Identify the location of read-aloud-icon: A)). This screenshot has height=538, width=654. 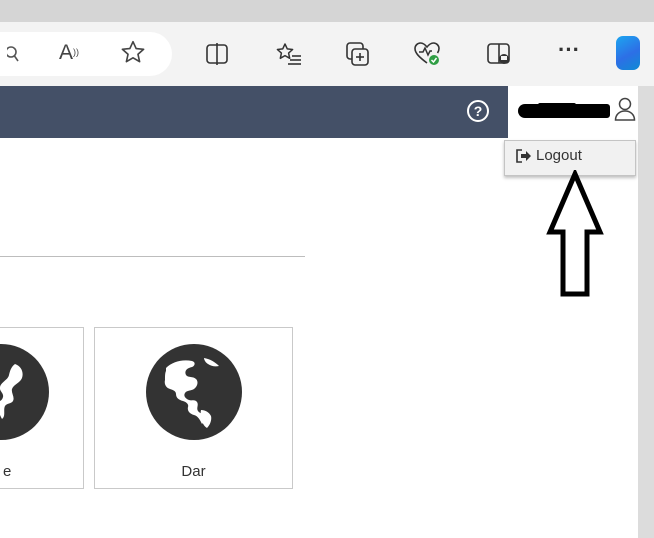
(69, 52).